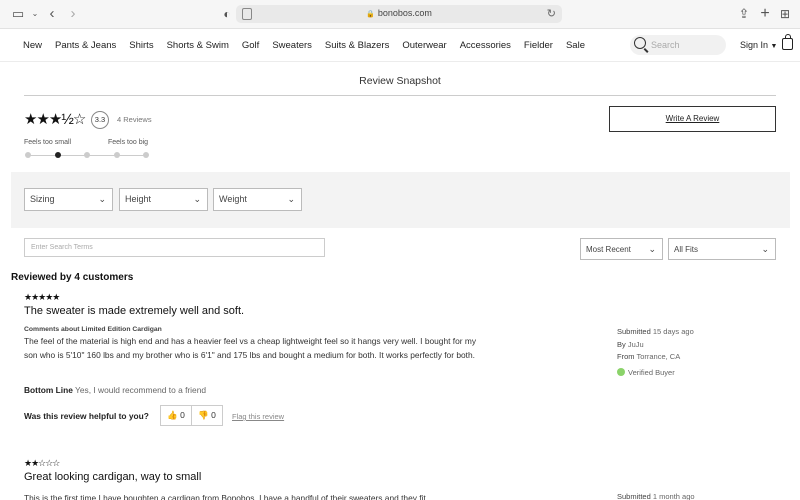  I want to click on fit-filter-select: All Fits ⌄, so click(722, 249).